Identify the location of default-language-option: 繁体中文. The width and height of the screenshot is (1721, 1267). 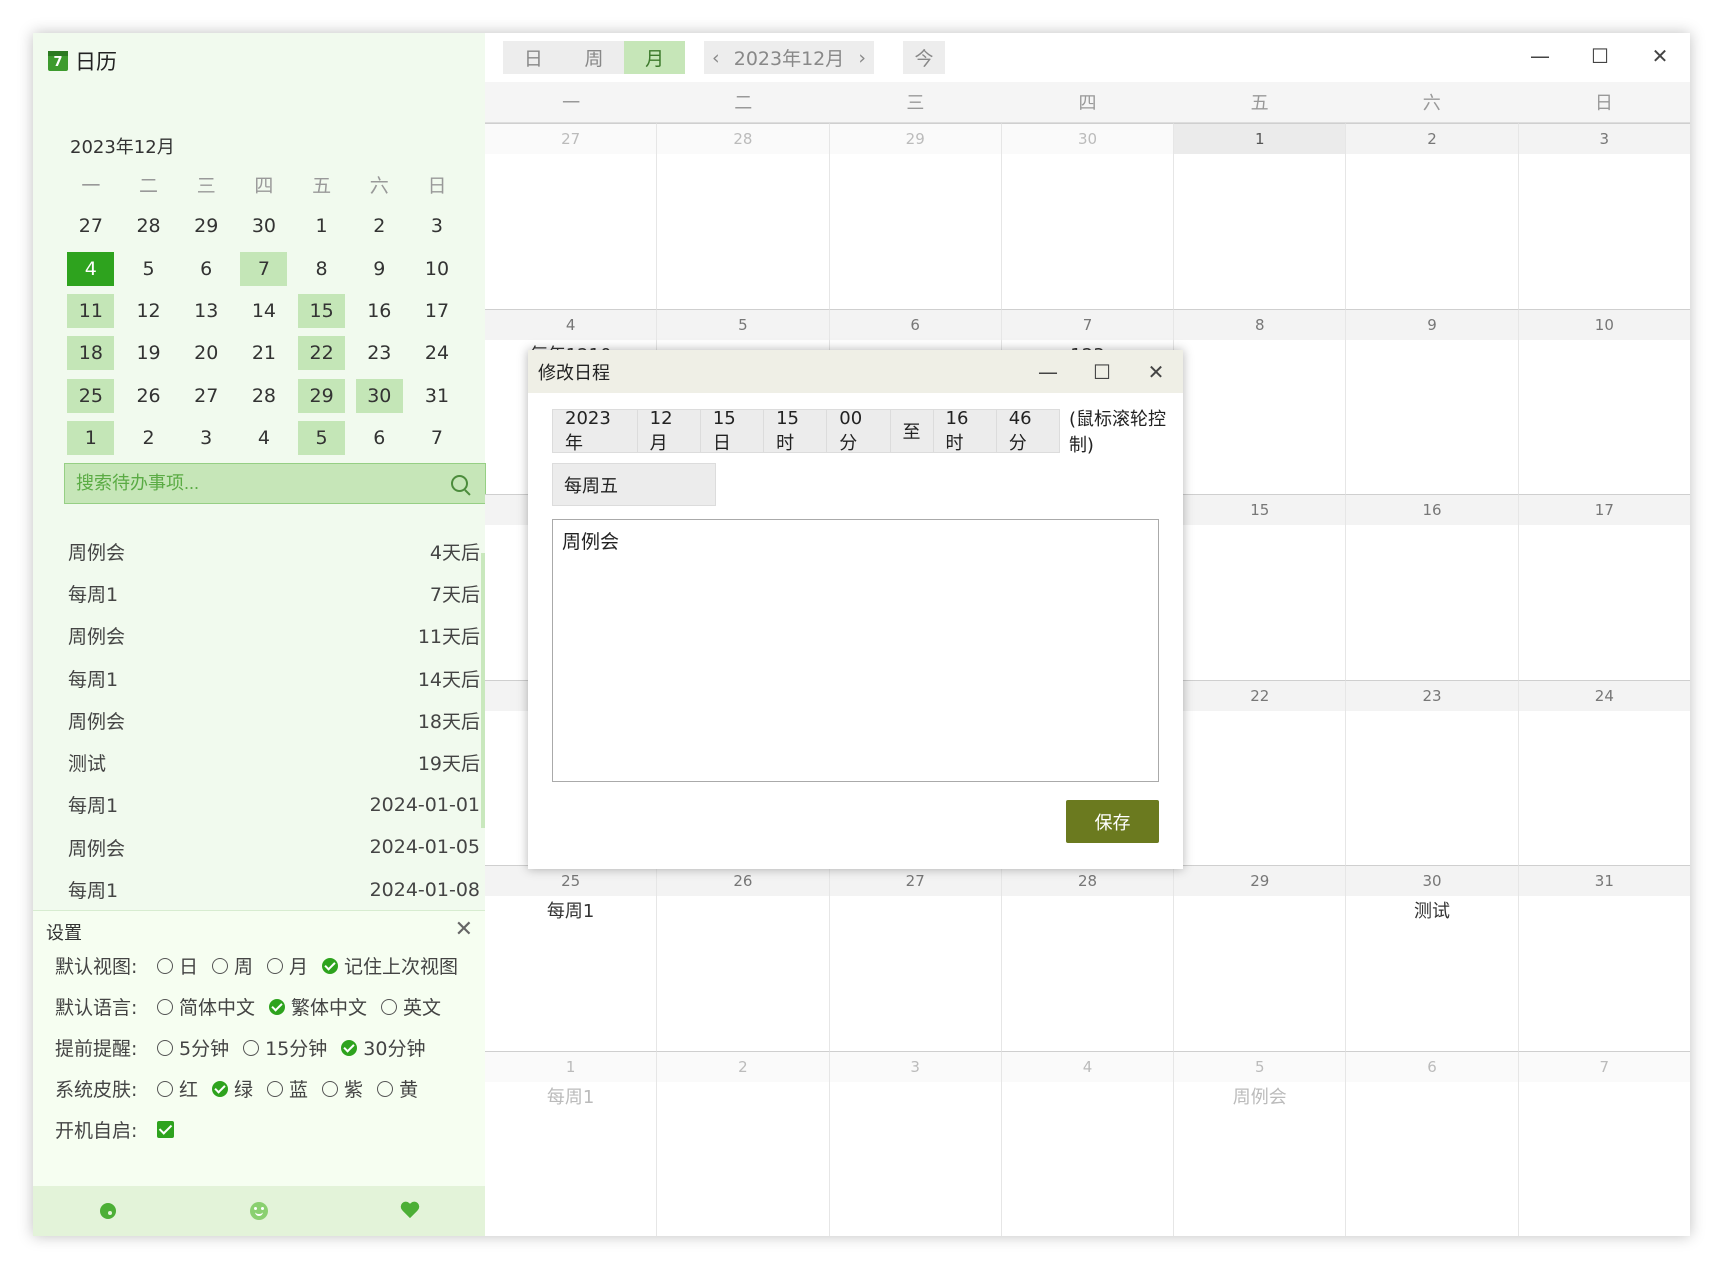
(318, 1006).